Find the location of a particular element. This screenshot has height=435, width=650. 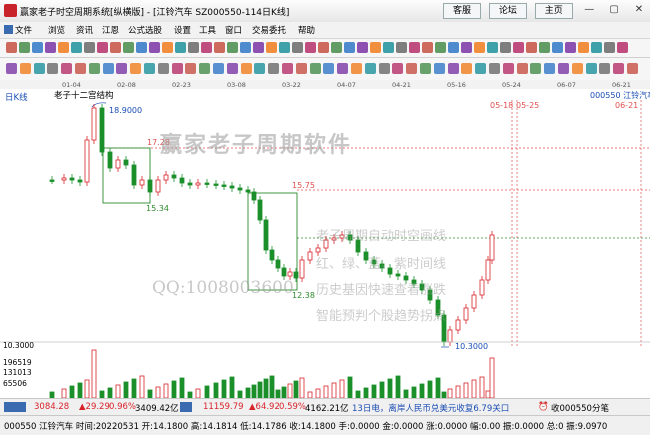

news-ticker: 13日电，离岸人民币兑美元收复6.79关口 is located at coordinates (430, 408).